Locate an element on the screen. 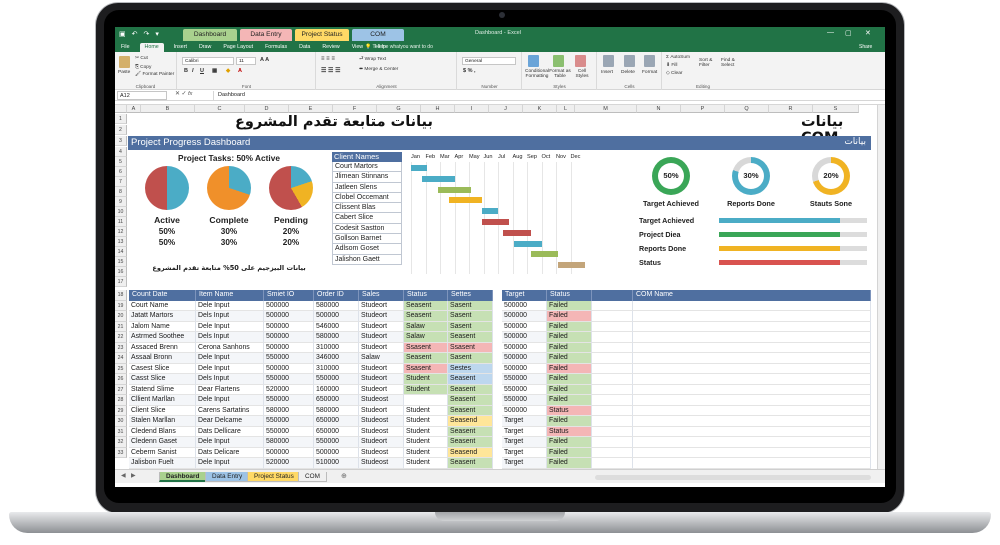 The height and width of the screenshot is (545, 1000). row-header: 16 is located at coordinates (121, 272).